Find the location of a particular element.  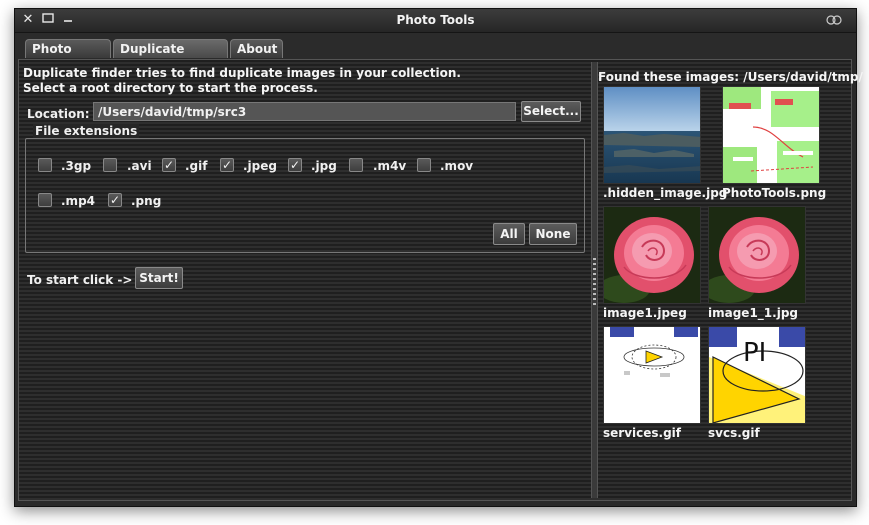

tab-duplicate-finder: Duplicate Finder is located at coordinates (170, 57).